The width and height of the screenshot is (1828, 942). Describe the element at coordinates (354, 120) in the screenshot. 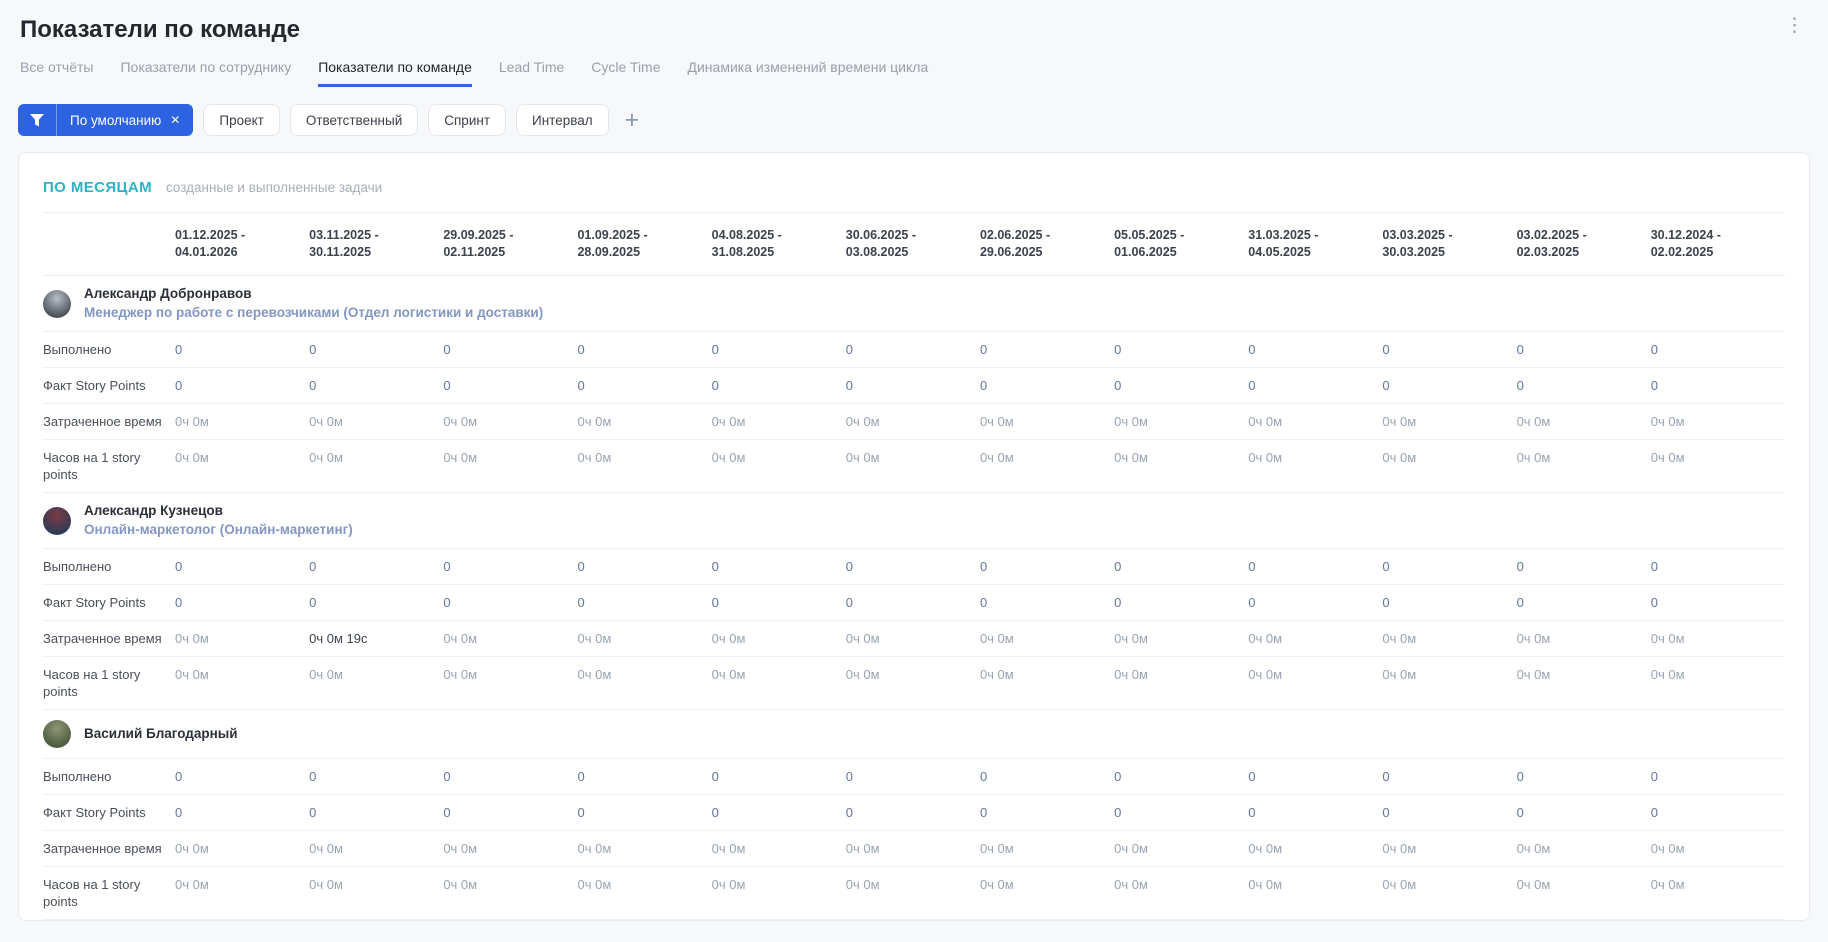

I see `filter-button: Ответственный` at that location.